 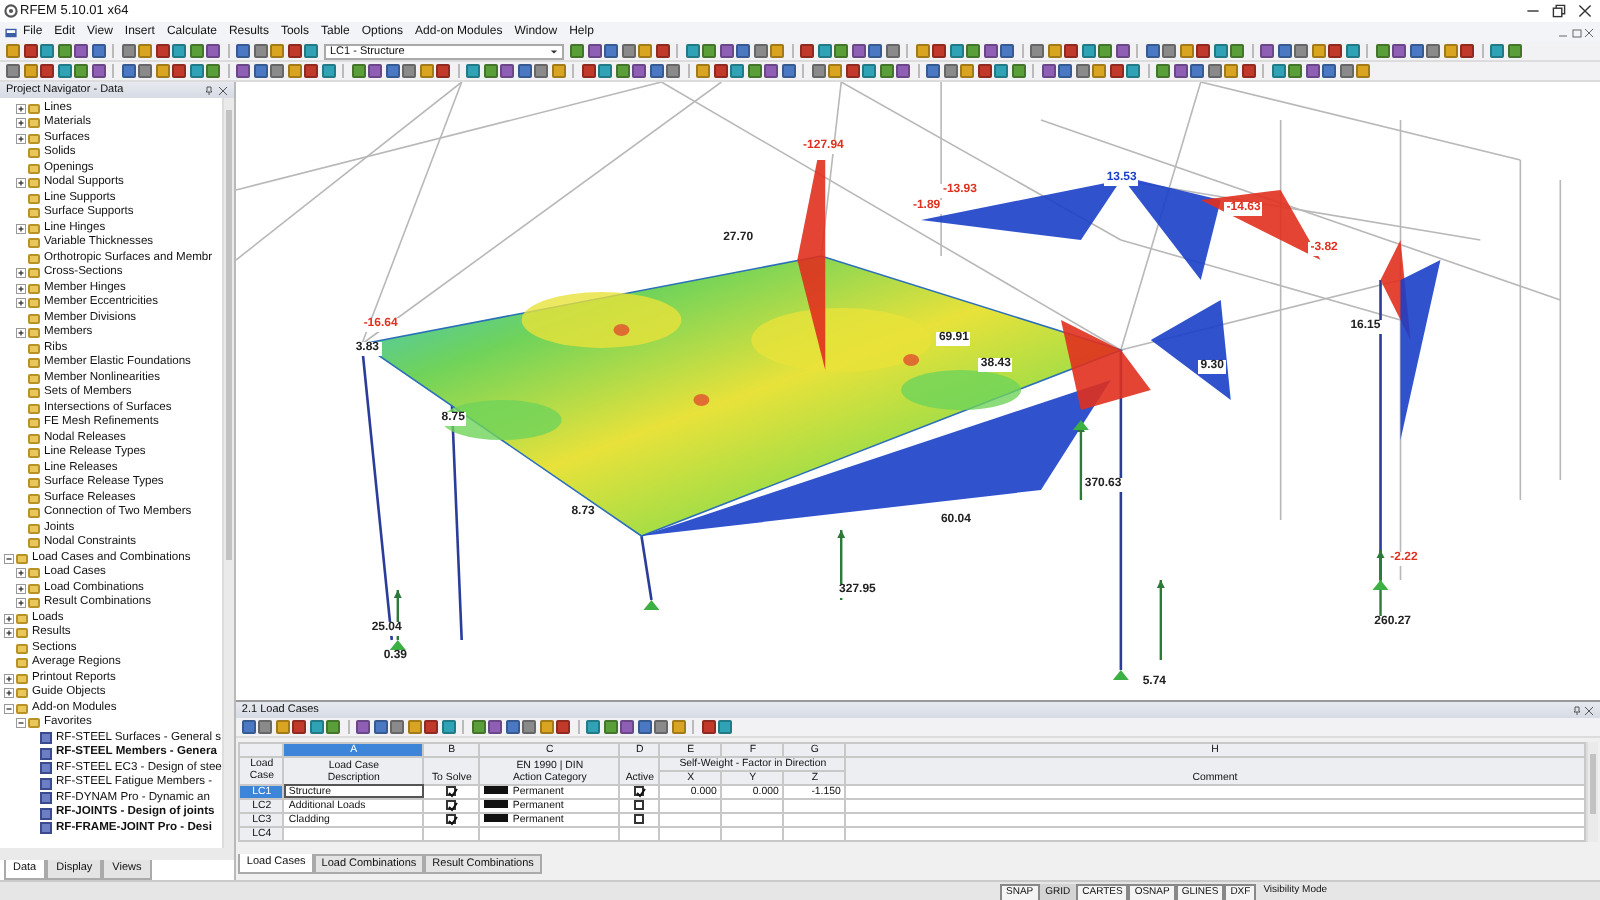 I want to click on app-icon, so click(x=10, y=11).